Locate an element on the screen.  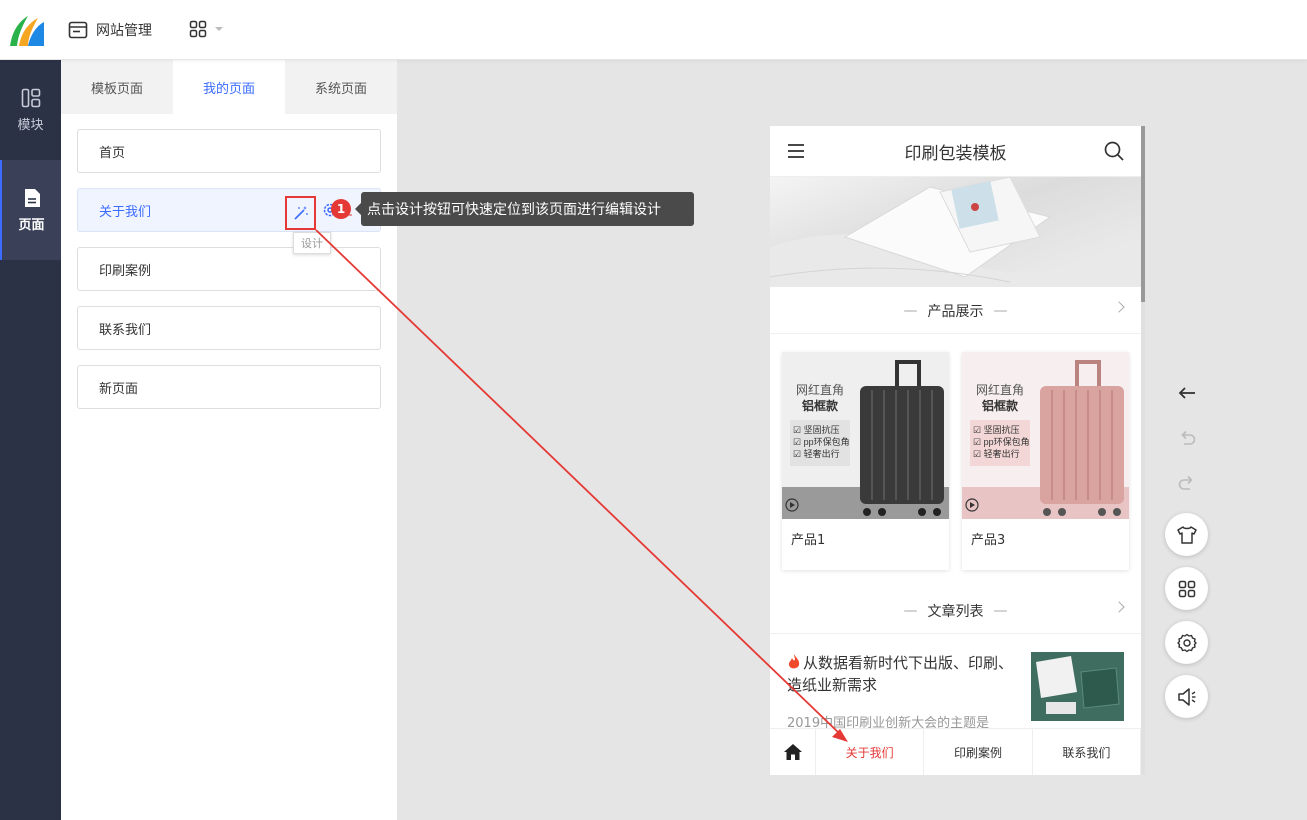
left-rail: 模块 页面 is located at coordinates (30, 440).